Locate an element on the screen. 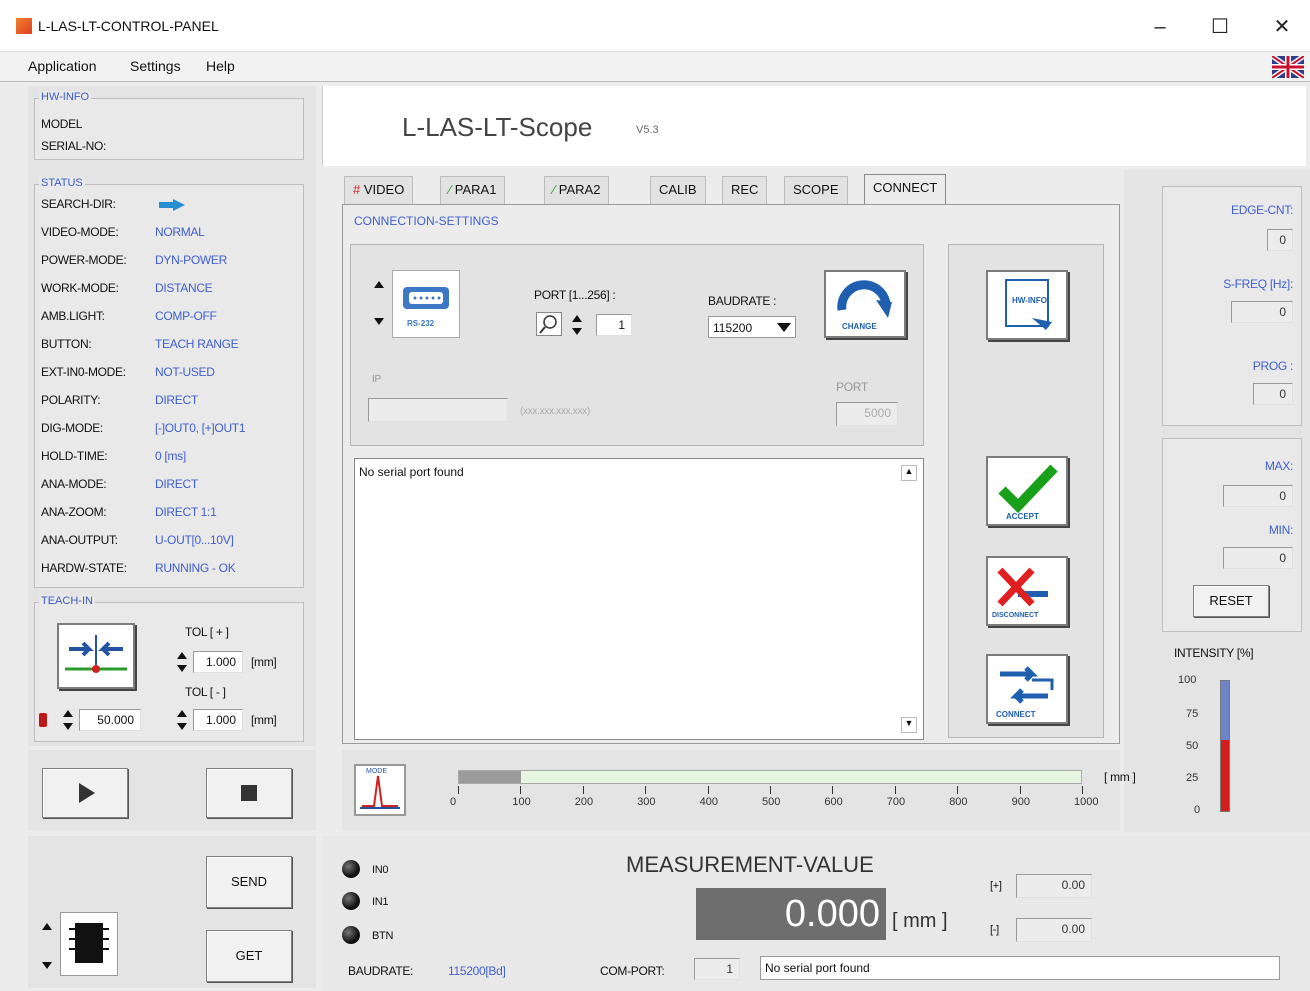 The height and width of the screenshot is (991, 1310). max-field: 0 is located at coordinates (1258, 496).